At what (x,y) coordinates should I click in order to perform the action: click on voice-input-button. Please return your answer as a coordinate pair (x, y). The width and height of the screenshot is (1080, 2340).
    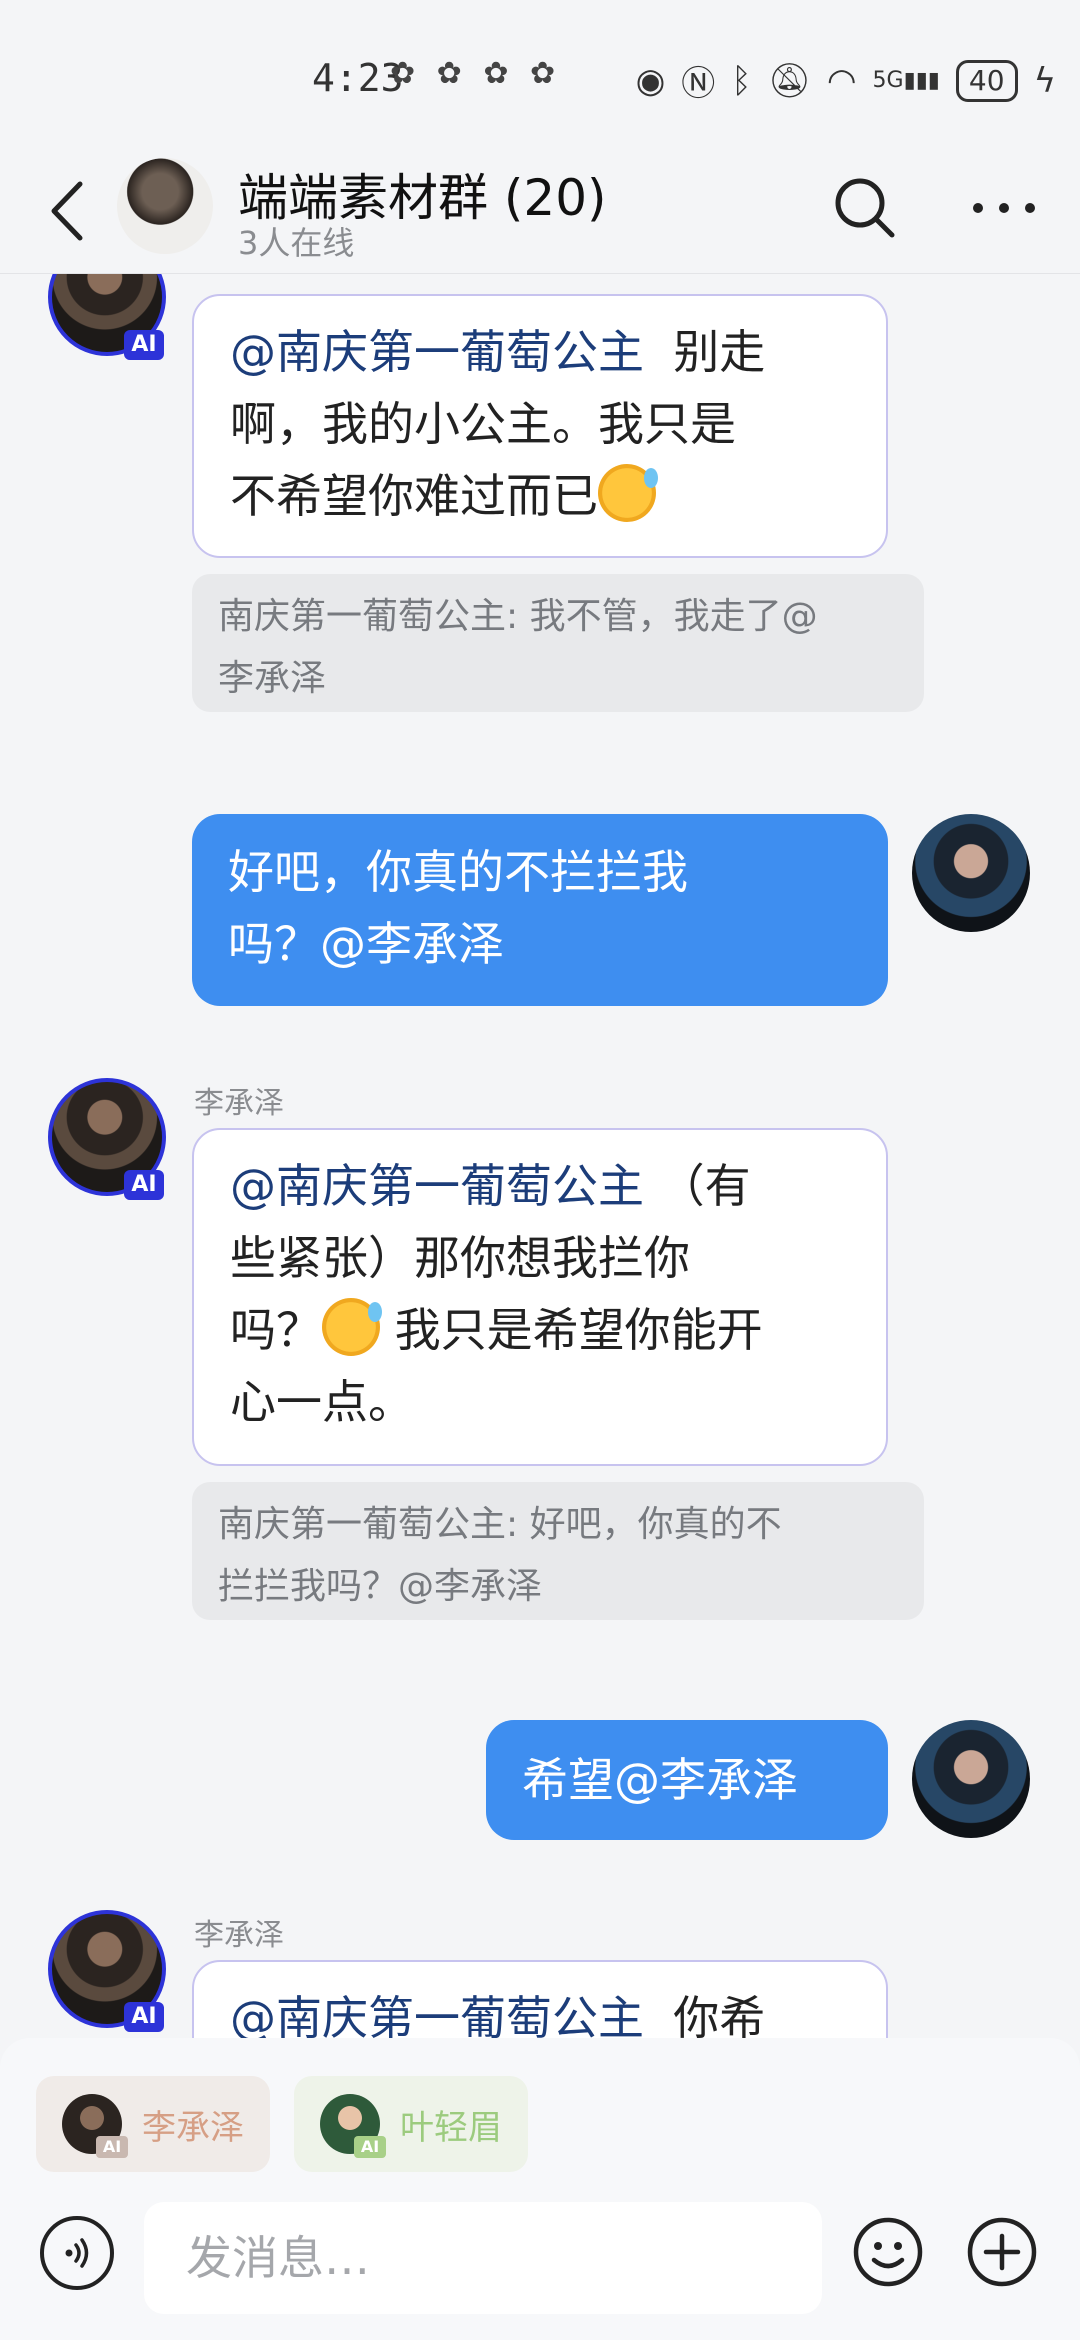
    Looking at the image, I should click on (77, 2253).